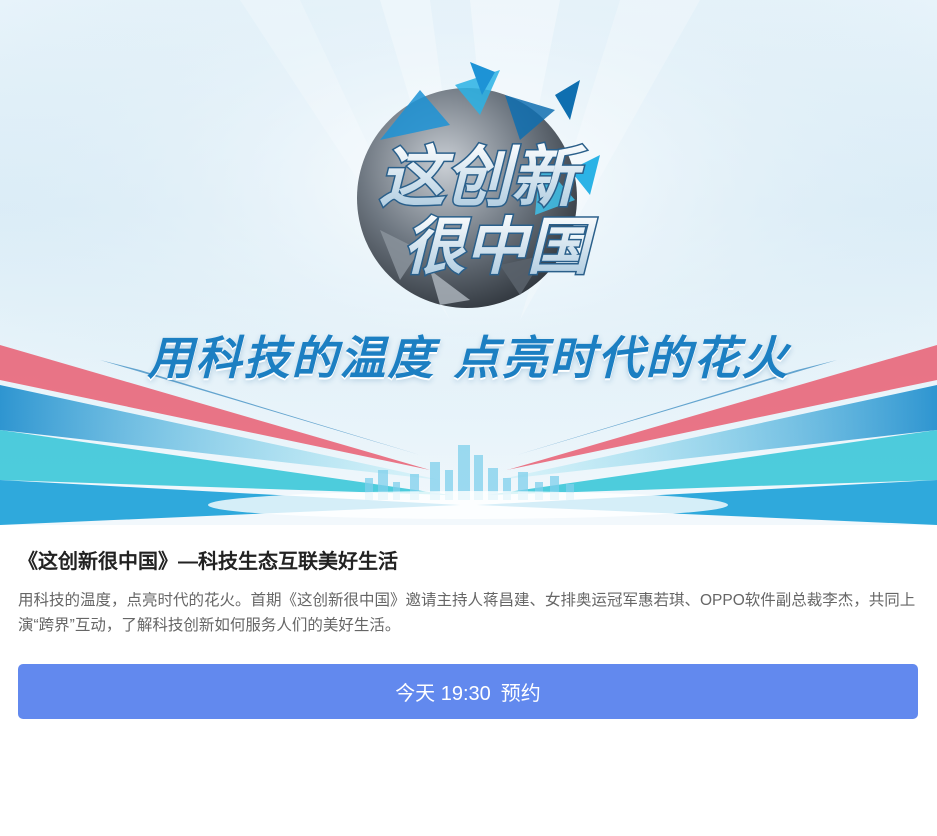 The image size is (937, 836). Describe the element at coordinates (500, 246) in the screenshot. I see `logo-line-2: 很中国` at that location.